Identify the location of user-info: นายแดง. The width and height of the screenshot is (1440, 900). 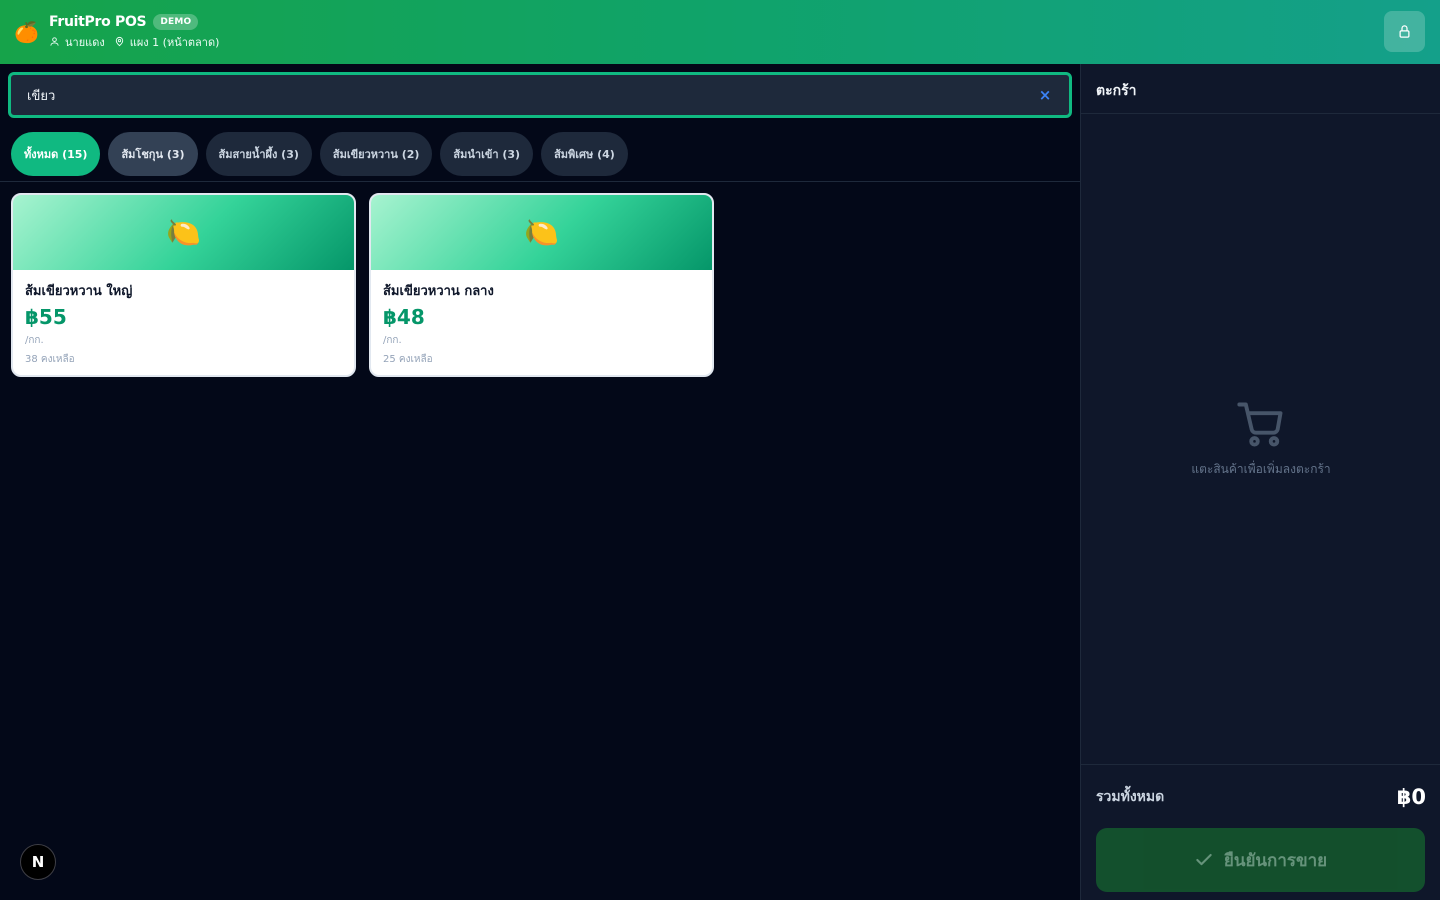
(77, 42).